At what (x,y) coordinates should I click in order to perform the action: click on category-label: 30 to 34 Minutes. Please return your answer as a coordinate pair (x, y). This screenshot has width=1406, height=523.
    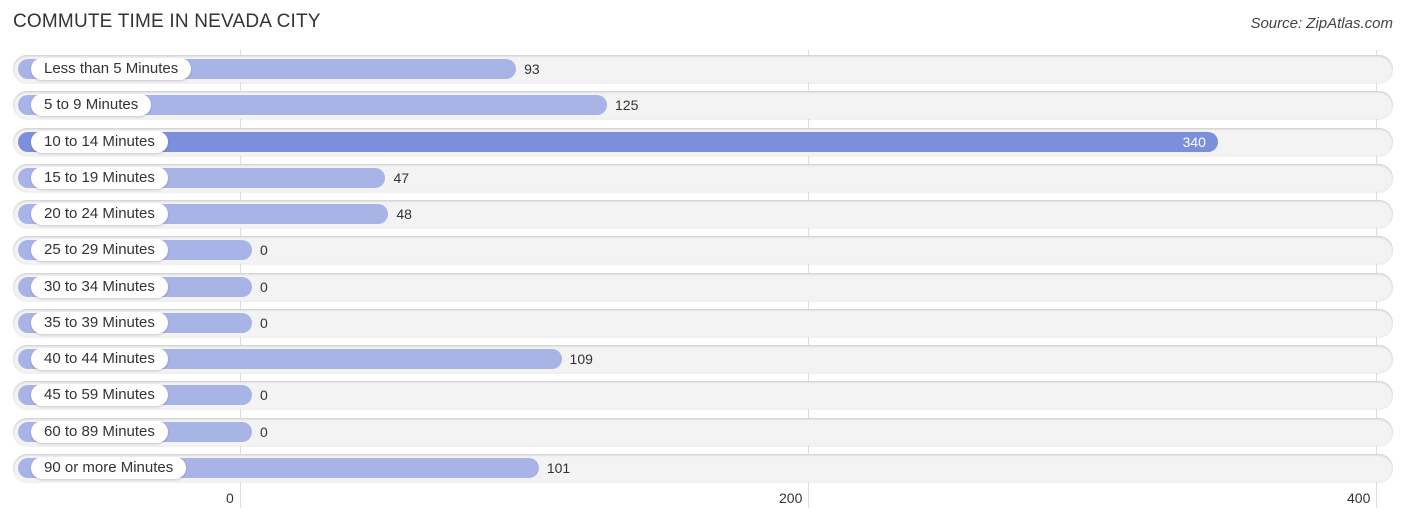
    Looking at the image, I should click on (99, 286).